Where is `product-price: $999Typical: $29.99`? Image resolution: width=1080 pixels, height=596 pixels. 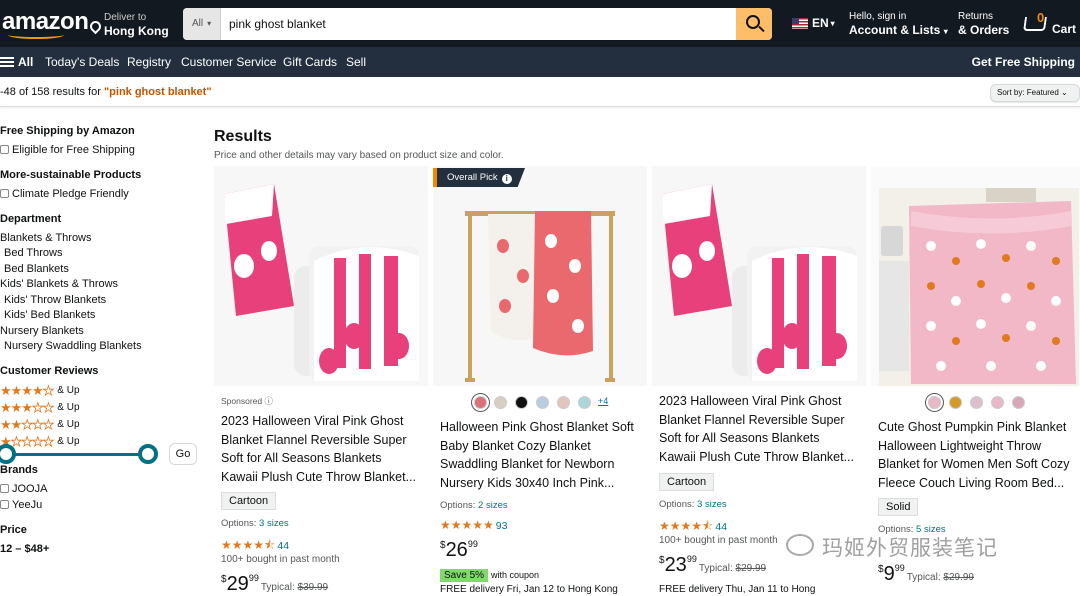
product-price: $999Typical: $29.99 is located at coordinates (978, 574).